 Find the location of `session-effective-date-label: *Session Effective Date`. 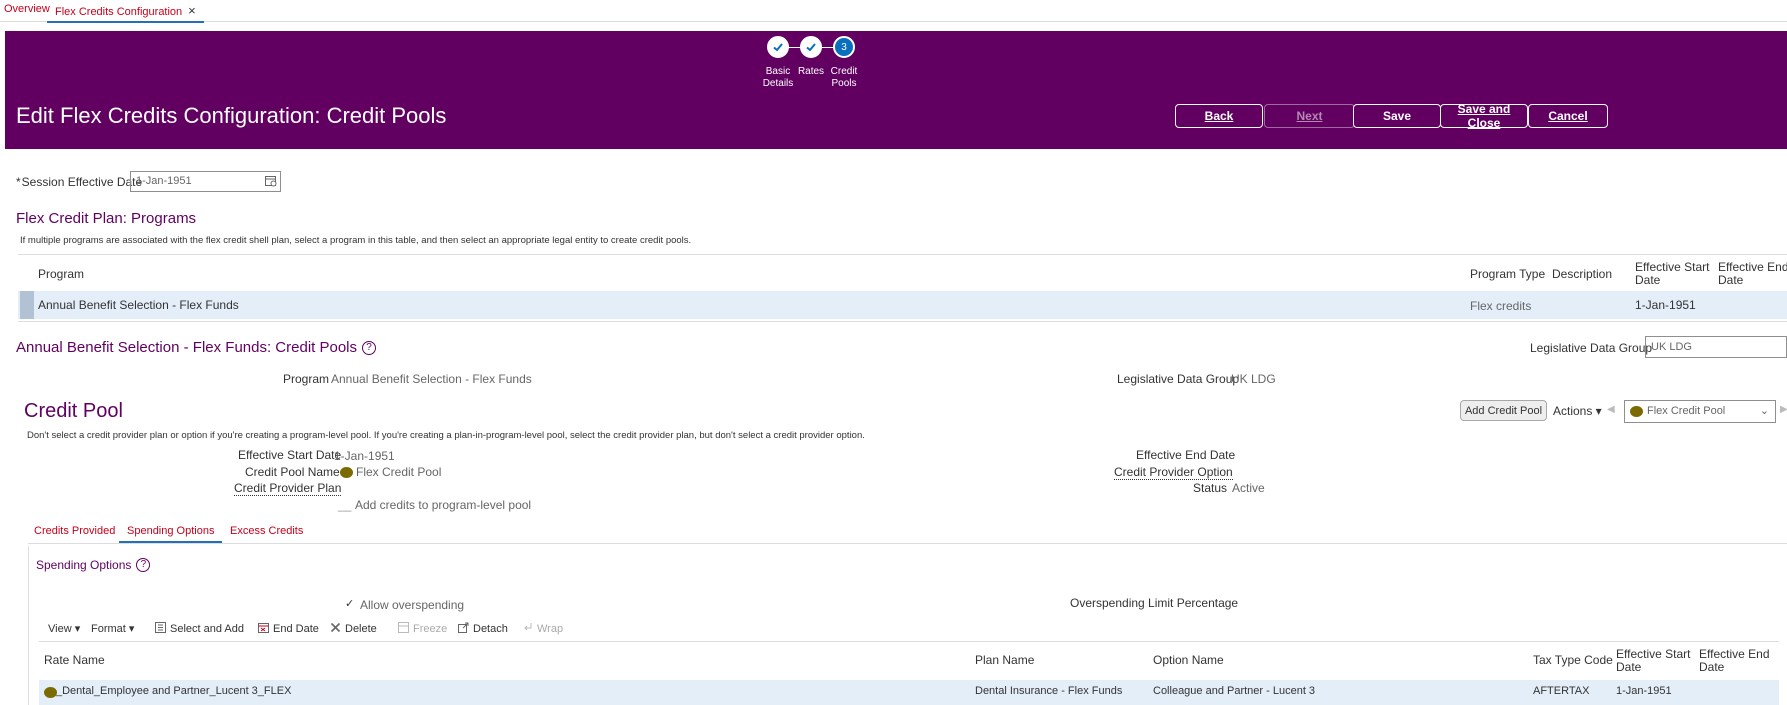

session-effective-date-label: *Session Effective Date is located at coordinates (79, 182).